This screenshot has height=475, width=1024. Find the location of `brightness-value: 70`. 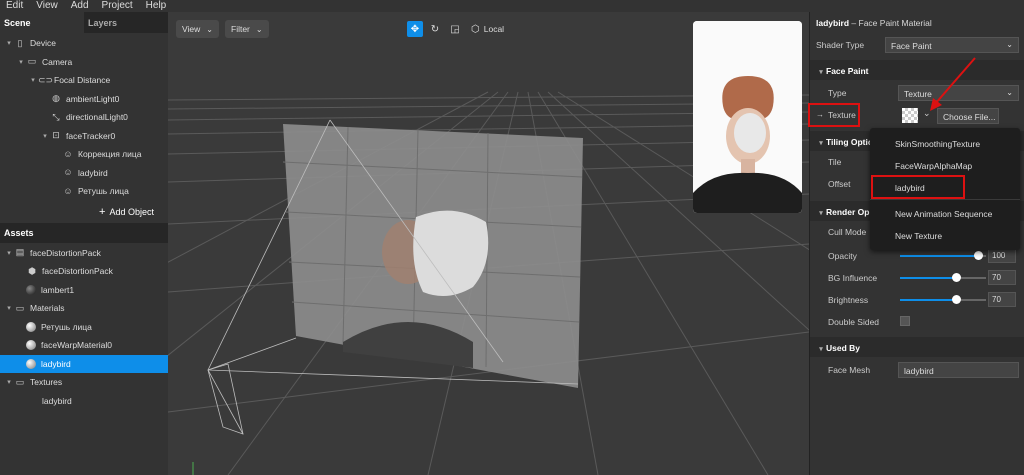

brightness-value: 70 is located at coordinates (1002, 299).